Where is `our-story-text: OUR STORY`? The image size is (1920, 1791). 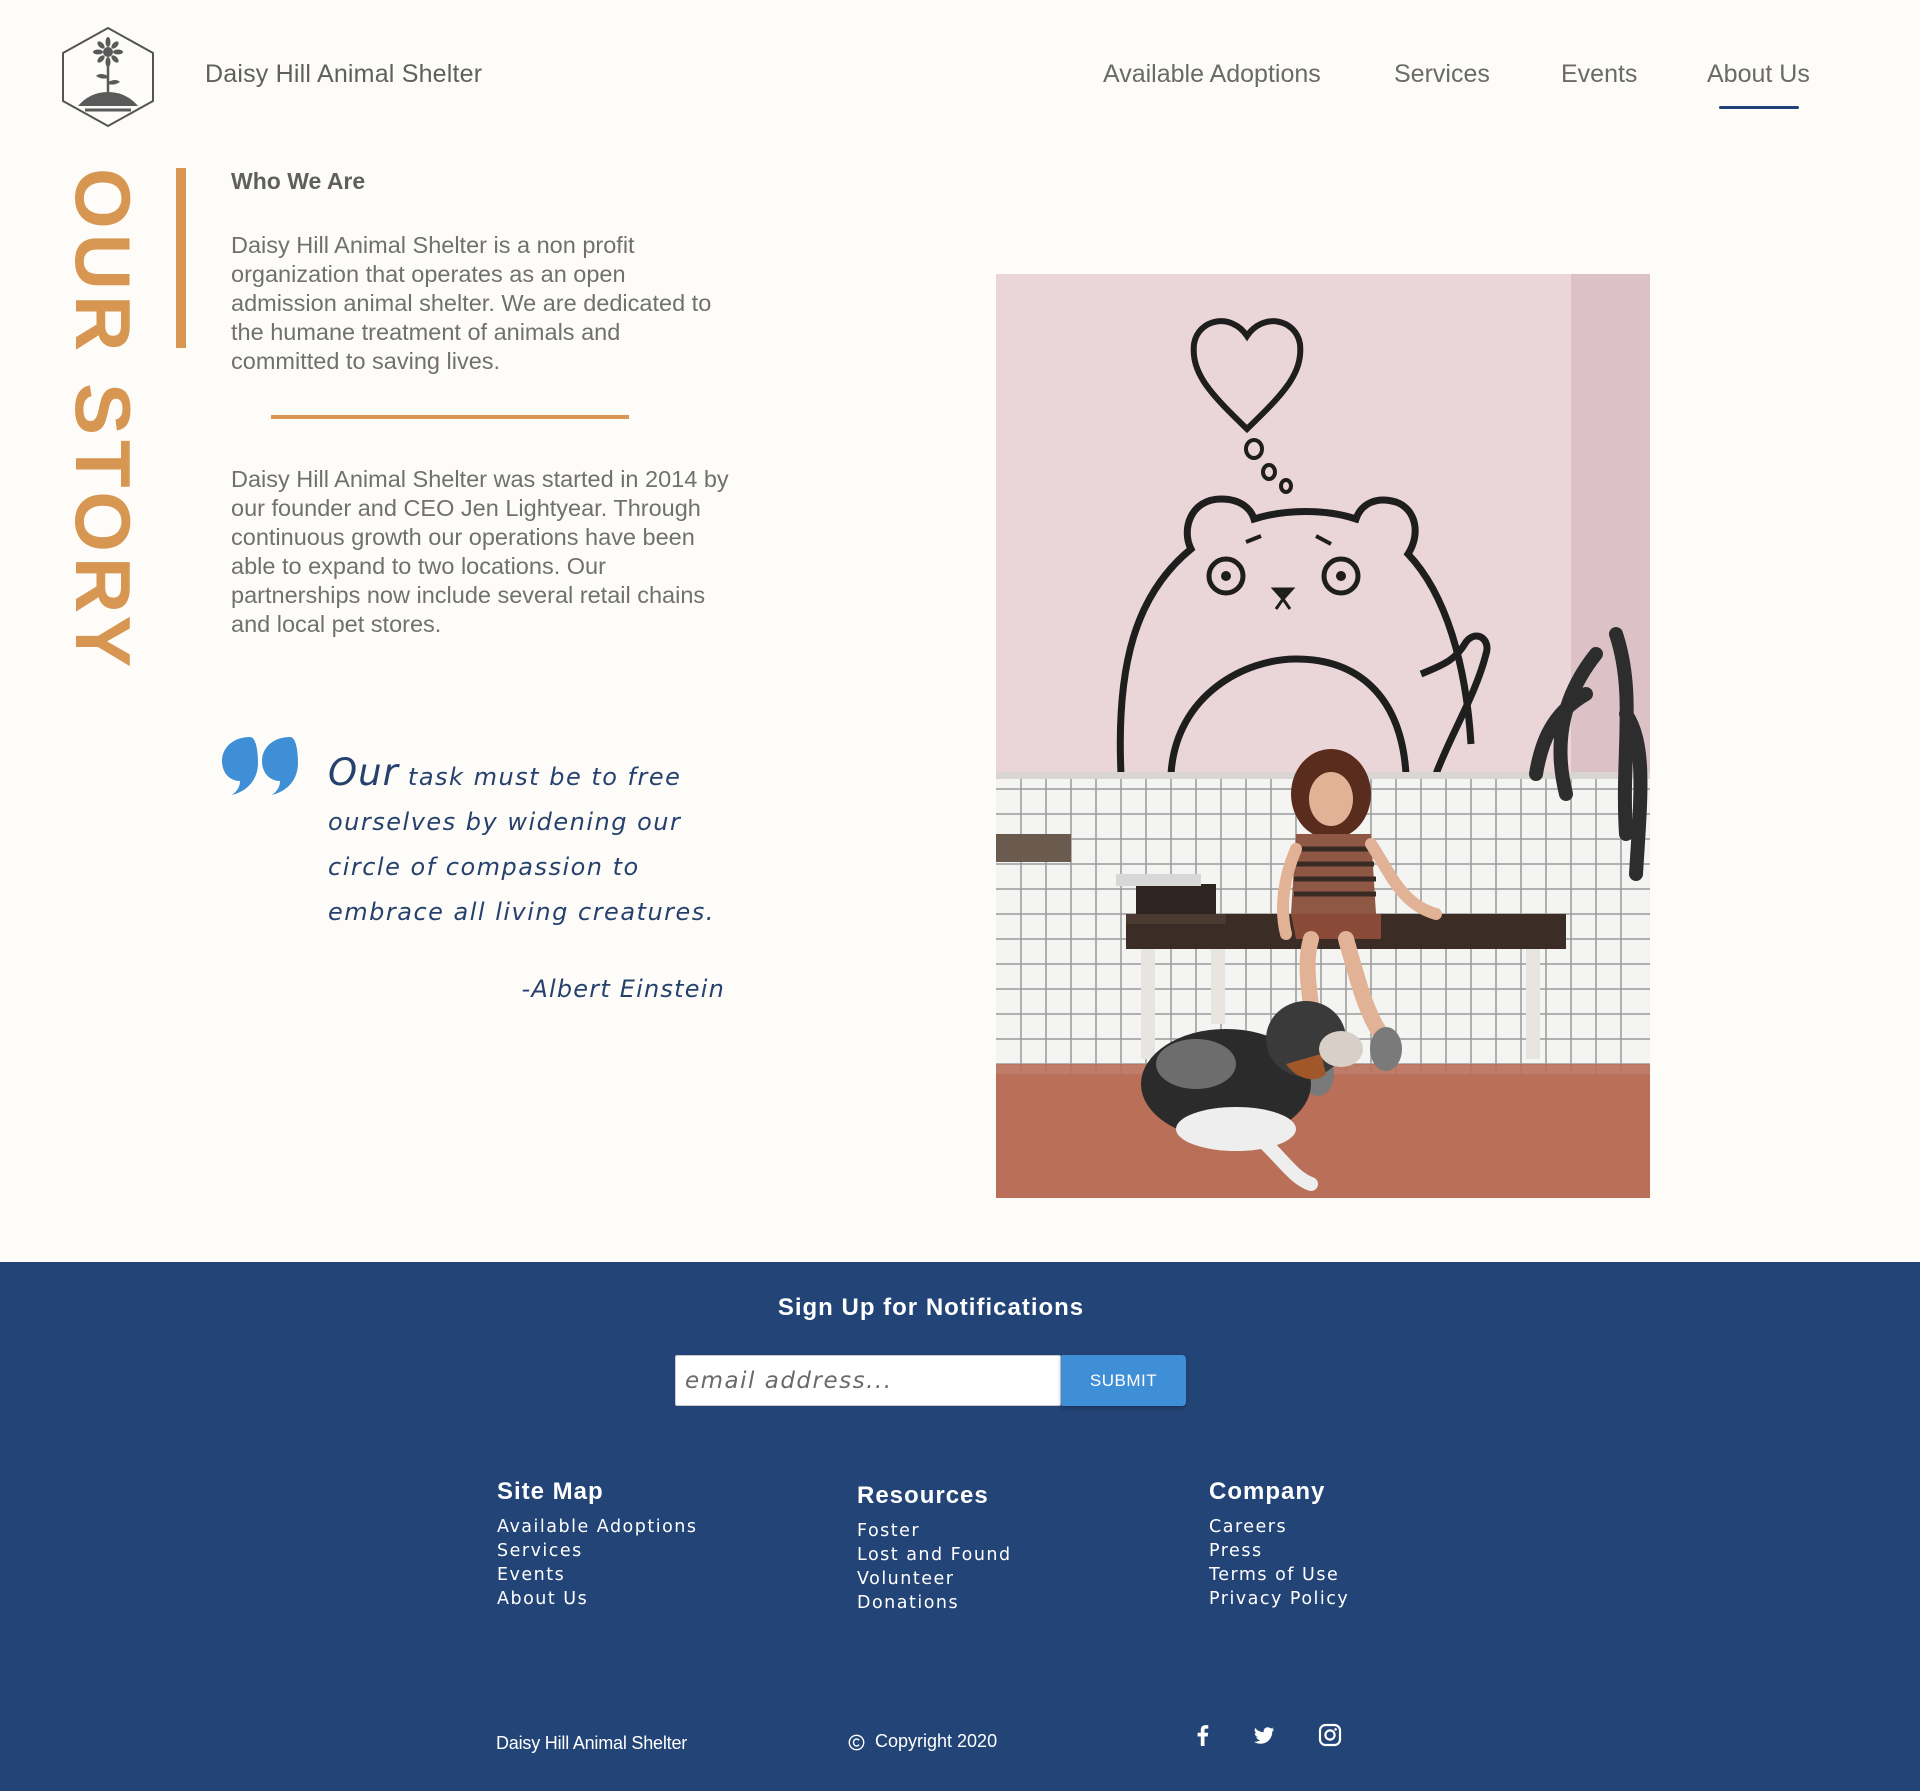
our-story-text: OUR STORY is located at coordinates (103, 420).